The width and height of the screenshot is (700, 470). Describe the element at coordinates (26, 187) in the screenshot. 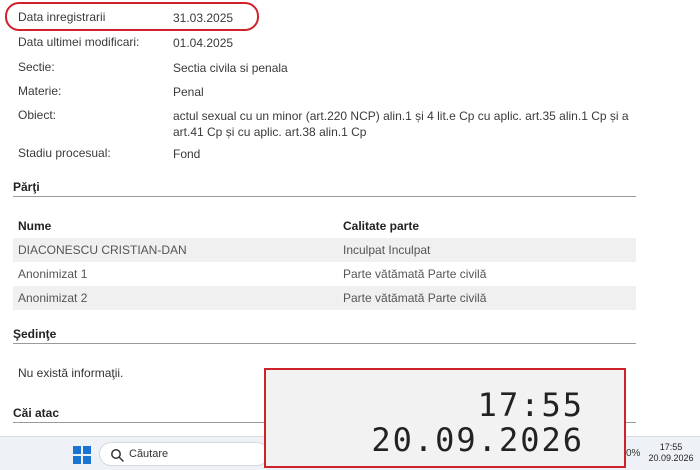

I see `parti-heading: Părţi` at that location.